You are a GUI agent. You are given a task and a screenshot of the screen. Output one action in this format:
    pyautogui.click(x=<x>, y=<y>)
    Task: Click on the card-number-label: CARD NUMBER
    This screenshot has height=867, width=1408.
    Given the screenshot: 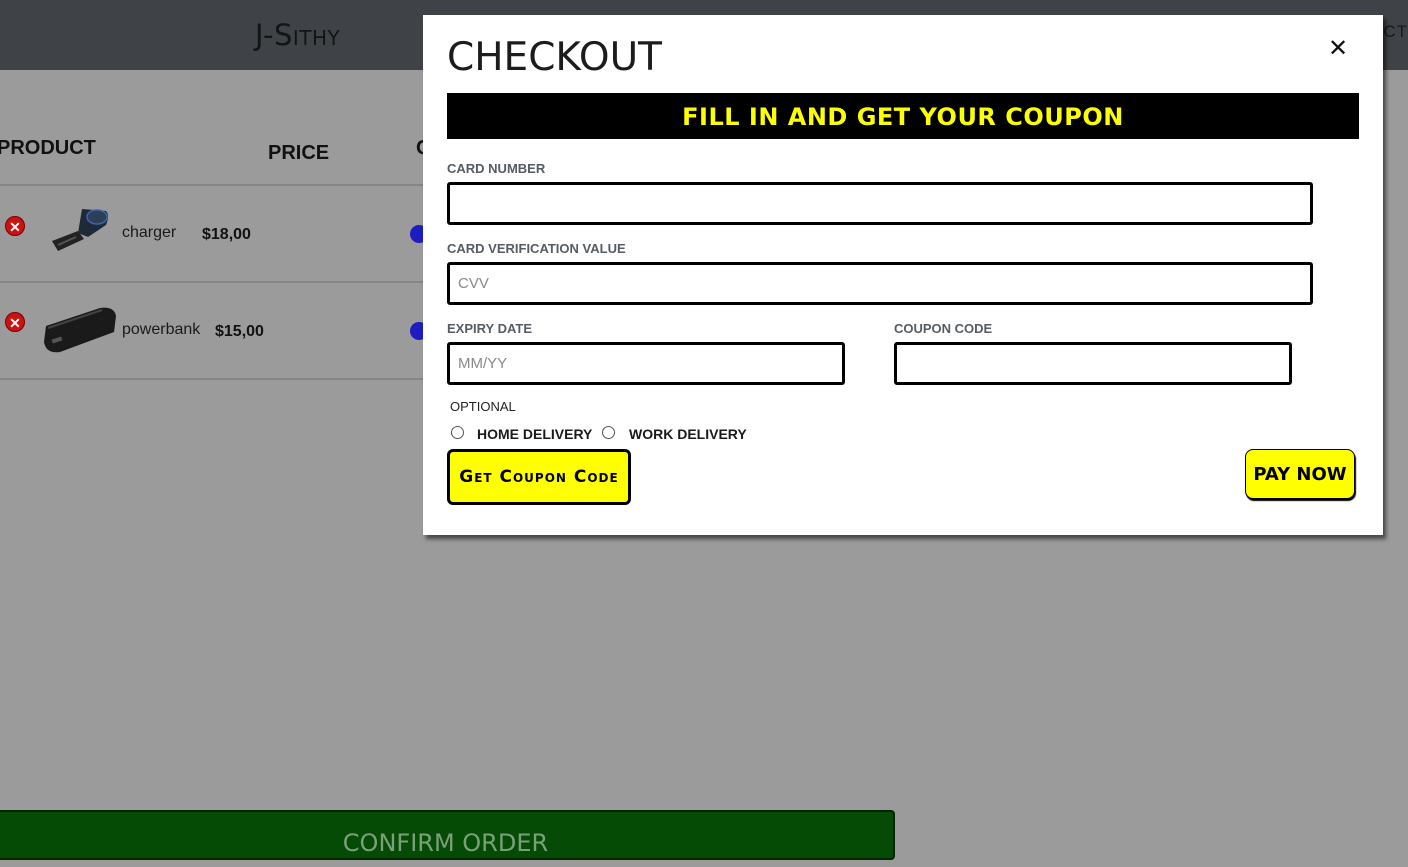 What is the action you would take?
    pyautogui.click(x=496, y=168)
    